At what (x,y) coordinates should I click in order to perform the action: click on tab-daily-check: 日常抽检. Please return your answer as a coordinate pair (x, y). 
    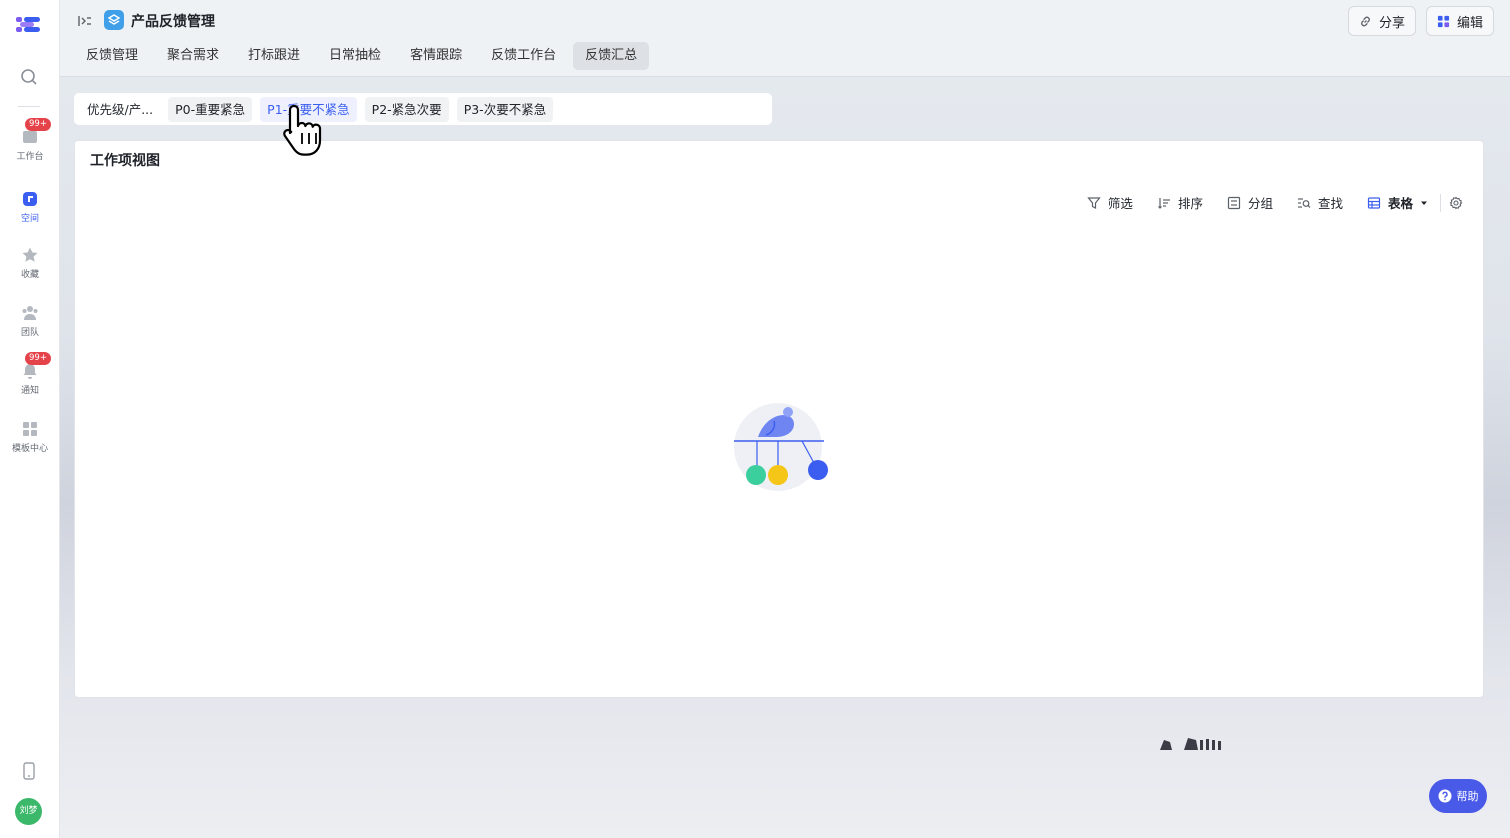
    Looking at the image, I should click on (355, 56).